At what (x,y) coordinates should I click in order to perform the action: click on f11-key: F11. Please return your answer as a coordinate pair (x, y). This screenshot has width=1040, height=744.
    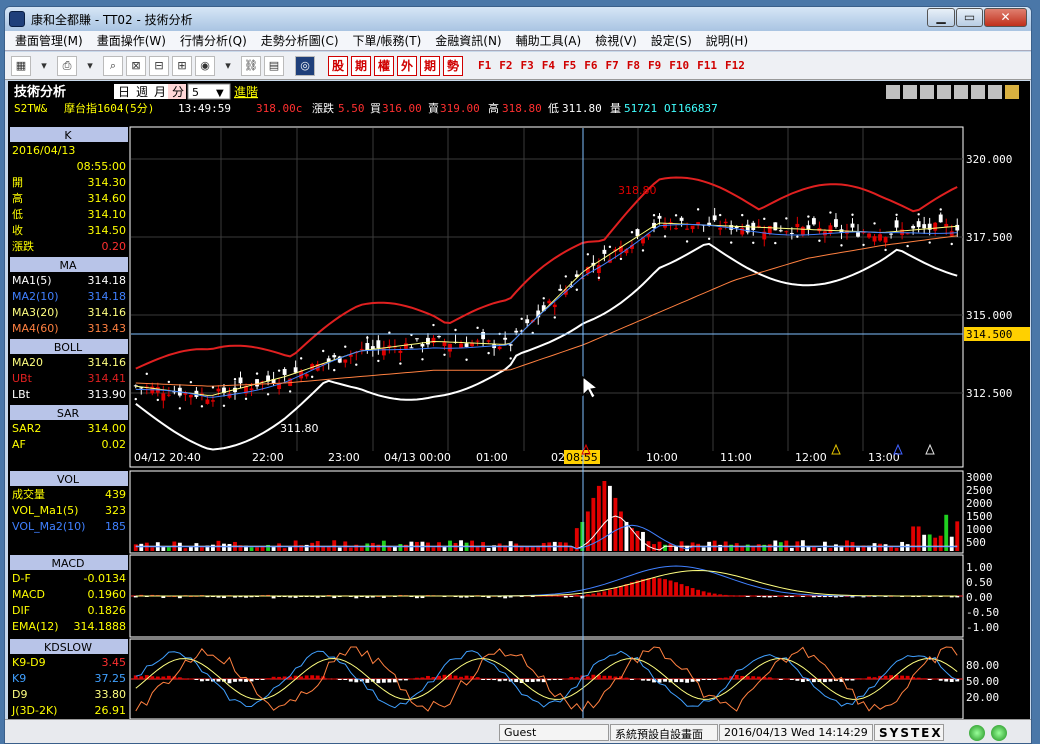
    Looking at the image, I should click on (707, 65).